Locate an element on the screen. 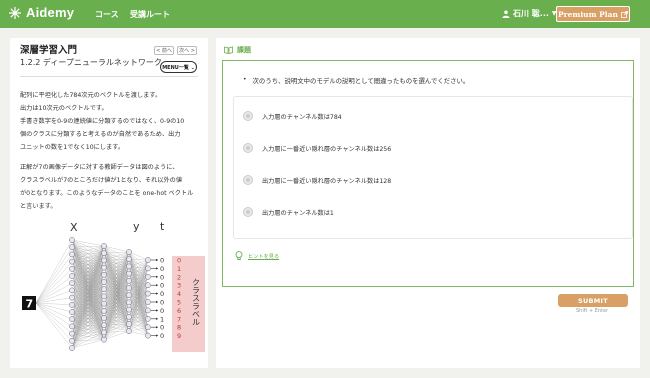 This screenshot has width=650, height=378. section-title: 1.2.2 ディープニューラルネットワーク is located at coordinates (91, 62).